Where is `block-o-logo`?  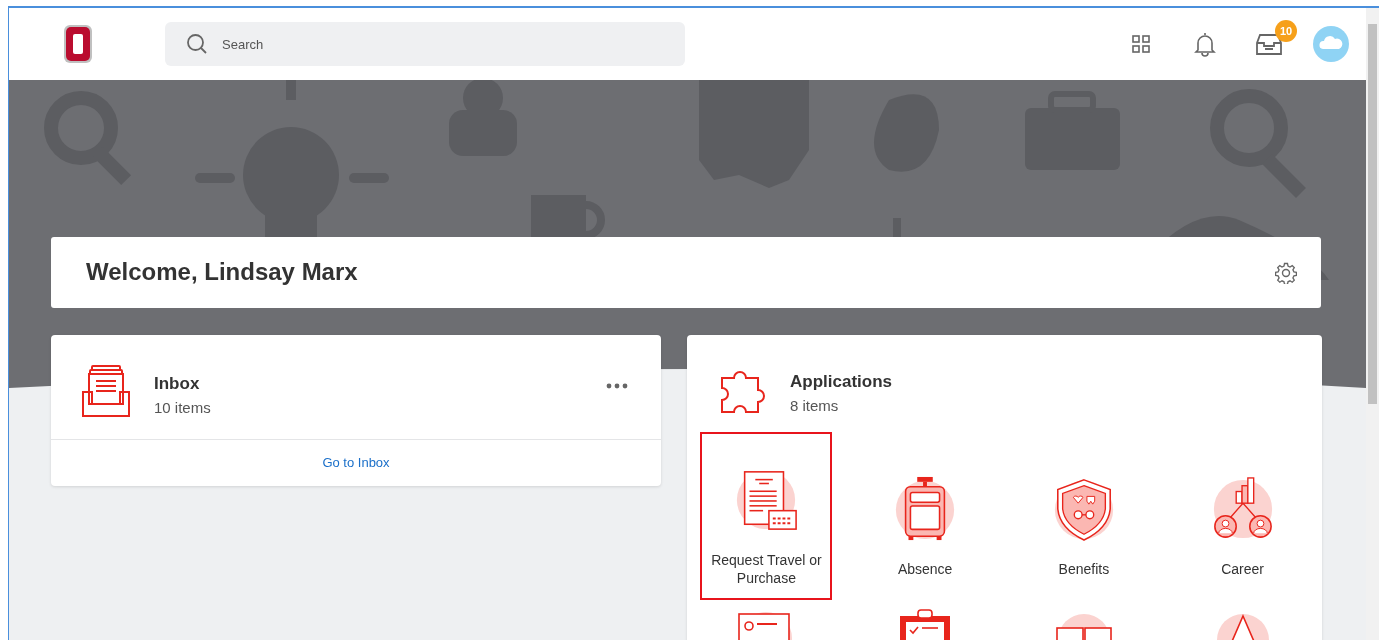 block-o-logo is located at coordinates (78, 44).